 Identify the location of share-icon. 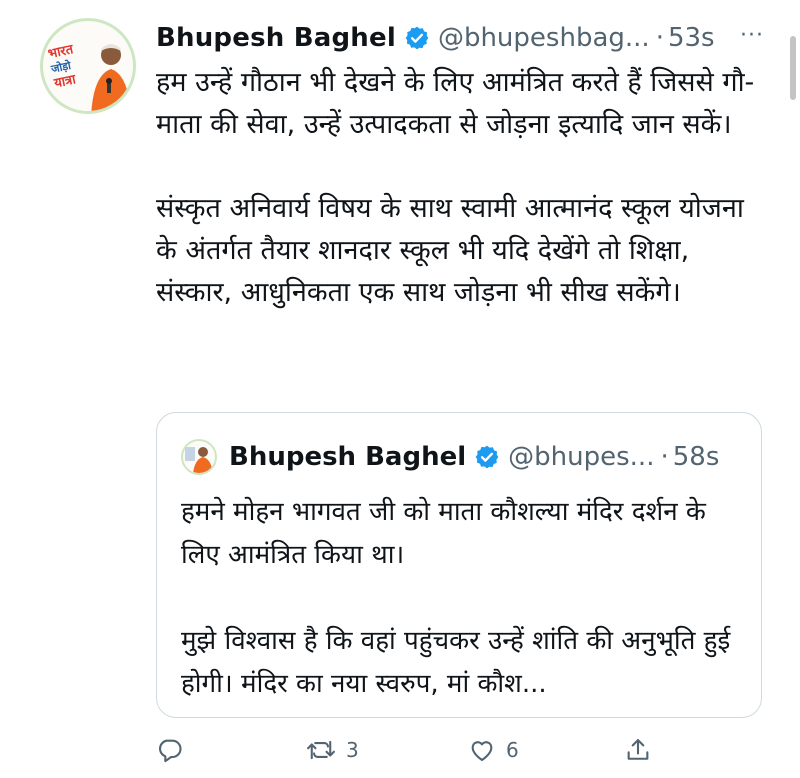
(638, 749).